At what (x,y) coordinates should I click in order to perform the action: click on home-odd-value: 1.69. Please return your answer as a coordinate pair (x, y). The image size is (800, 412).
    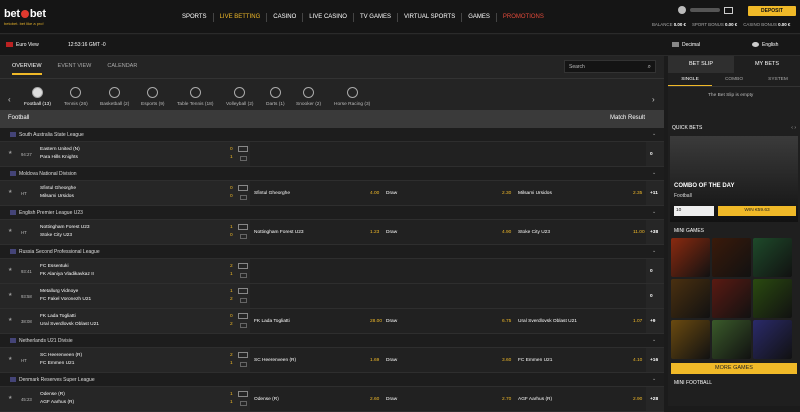
    Looking at the image, I should click on (374, 360).